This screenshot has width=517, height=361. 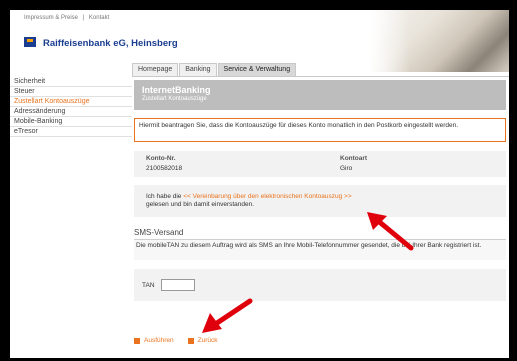 I want to click on account-number: 2100582018, so click(x=164, y=168).